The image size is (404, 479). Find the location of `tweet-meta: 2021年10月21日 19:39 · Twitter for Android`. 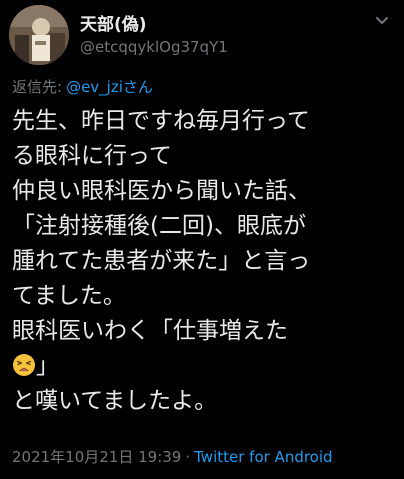

tweet-meta: 2021年10月21日 19:39 · Twitter for Android is located at coordinates (172, 456).